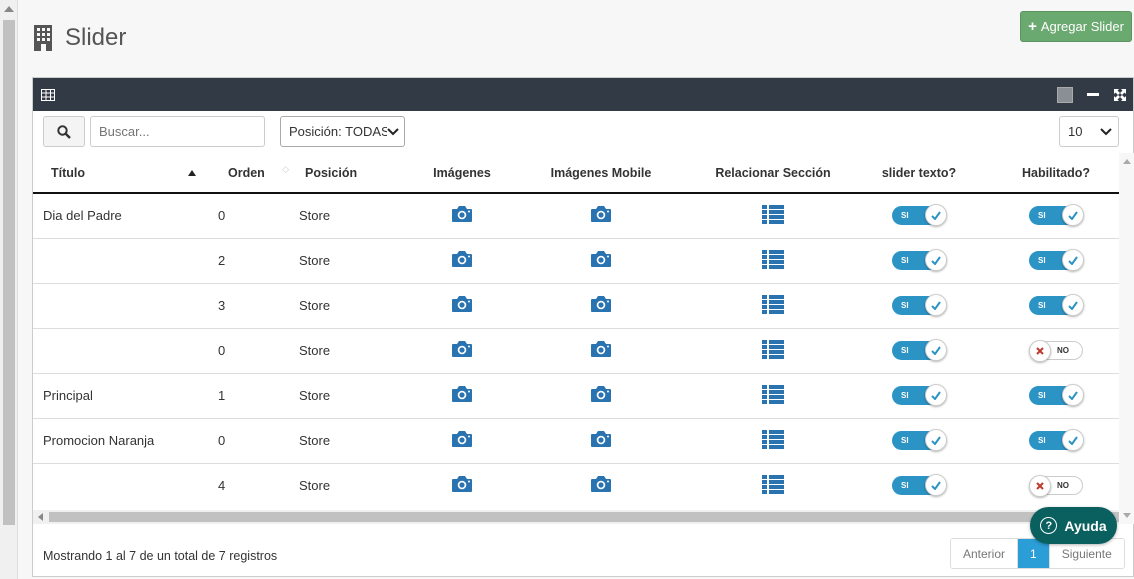  I want to click on col-relacionar-seccion: Relacionar Sección, so click(773, 173).